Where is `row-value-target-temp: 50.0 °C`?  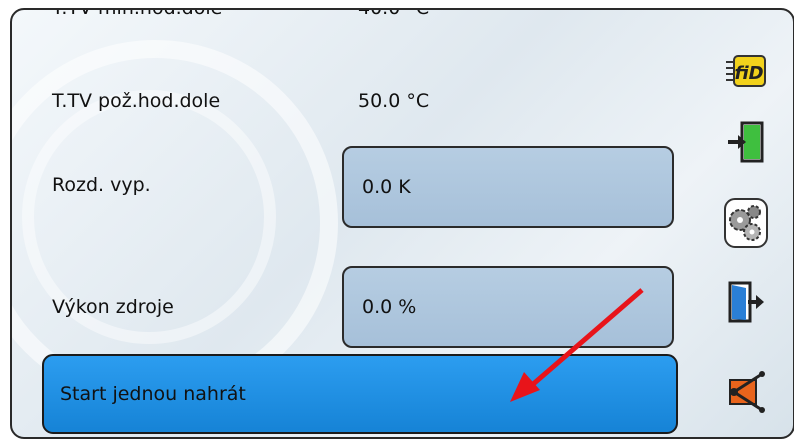 row-value-target-temp: 50.0 °C is located at coordinates (394, 101).